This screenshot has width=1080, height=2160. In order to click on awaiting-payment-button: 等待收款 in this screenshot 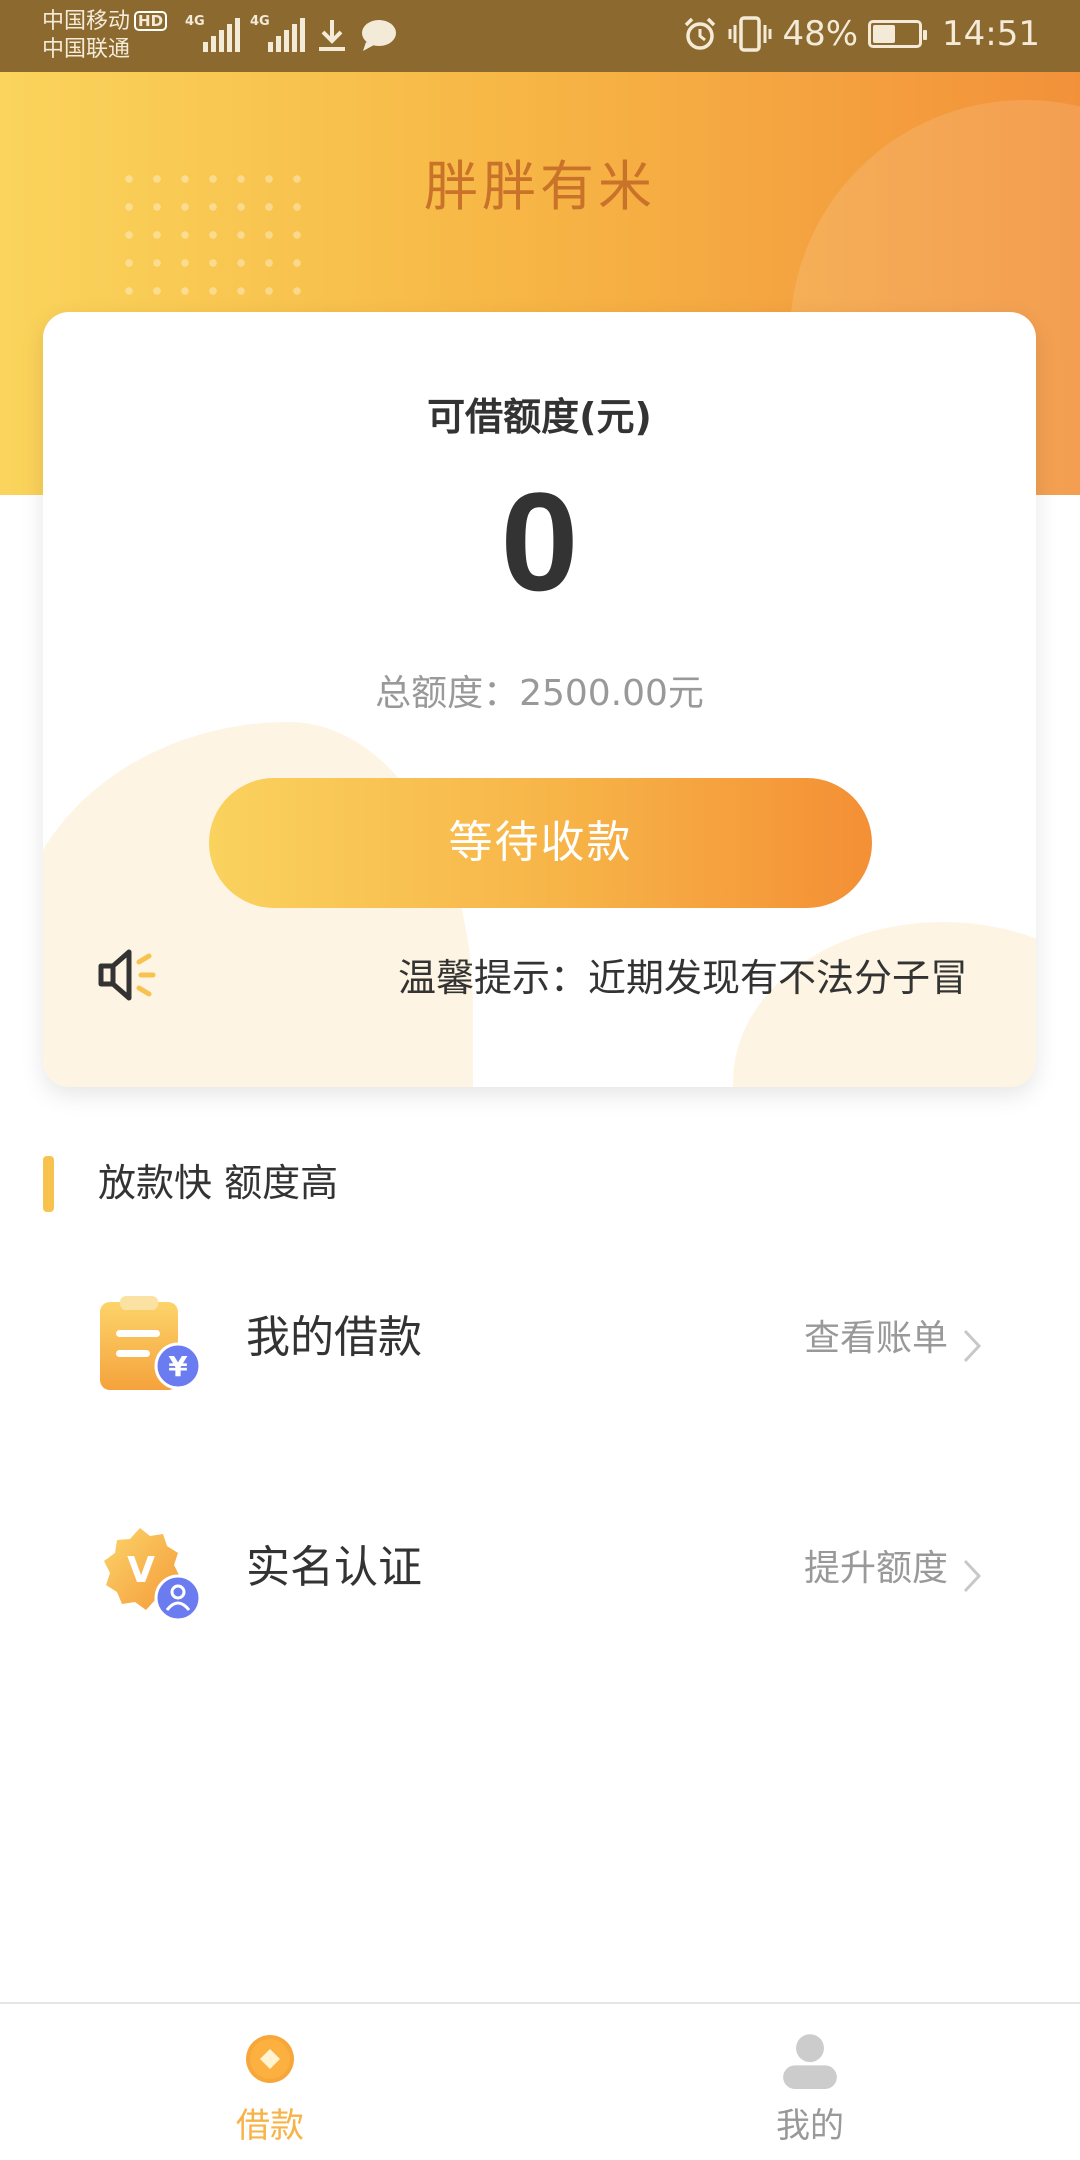, I will do `click(540, 843)`.